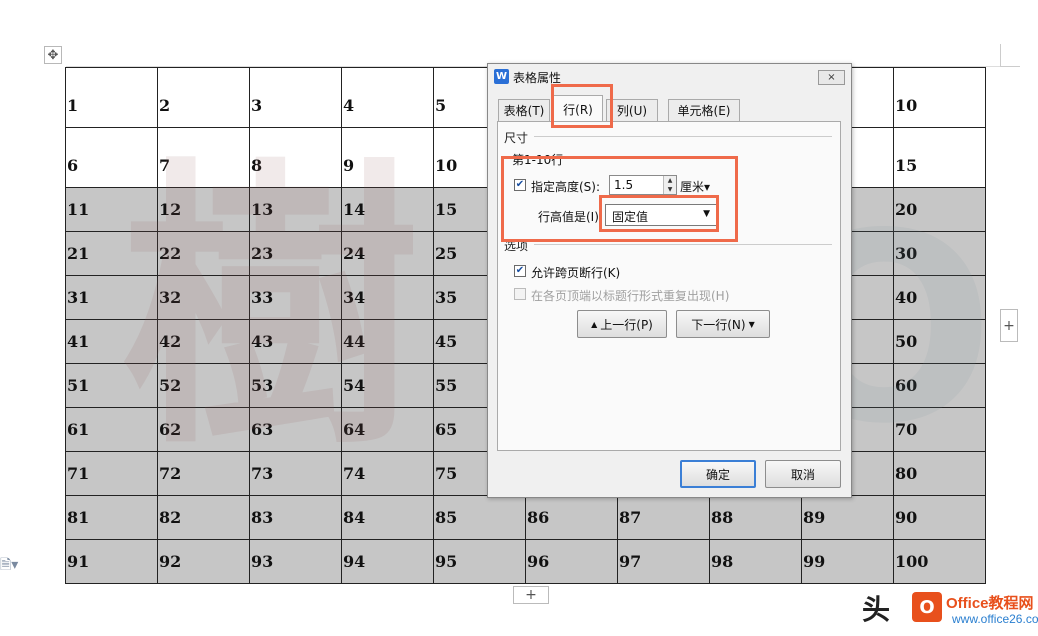  What do you see at coordinates (111, 473) in the screenshot?
I see `table-cell: 71` at bounding box center [111, 473].